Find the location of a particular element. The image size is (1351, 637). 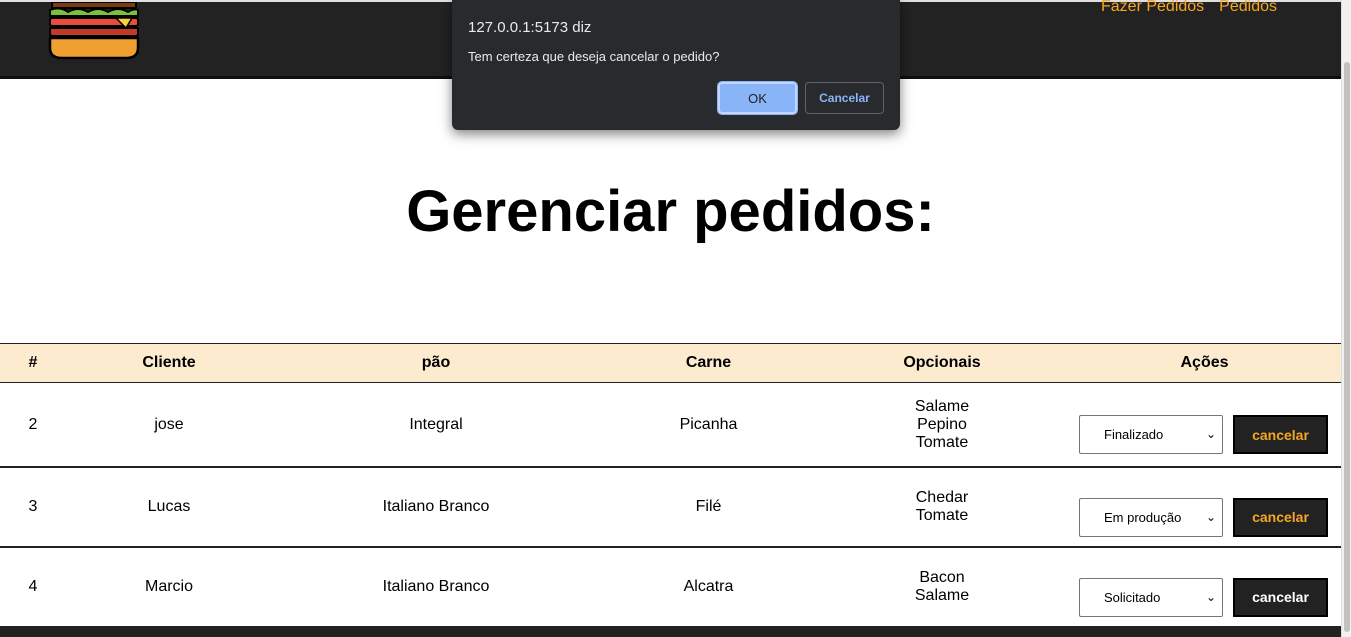

header-opcionais: Opcionais is located at coordinates (942, 363).